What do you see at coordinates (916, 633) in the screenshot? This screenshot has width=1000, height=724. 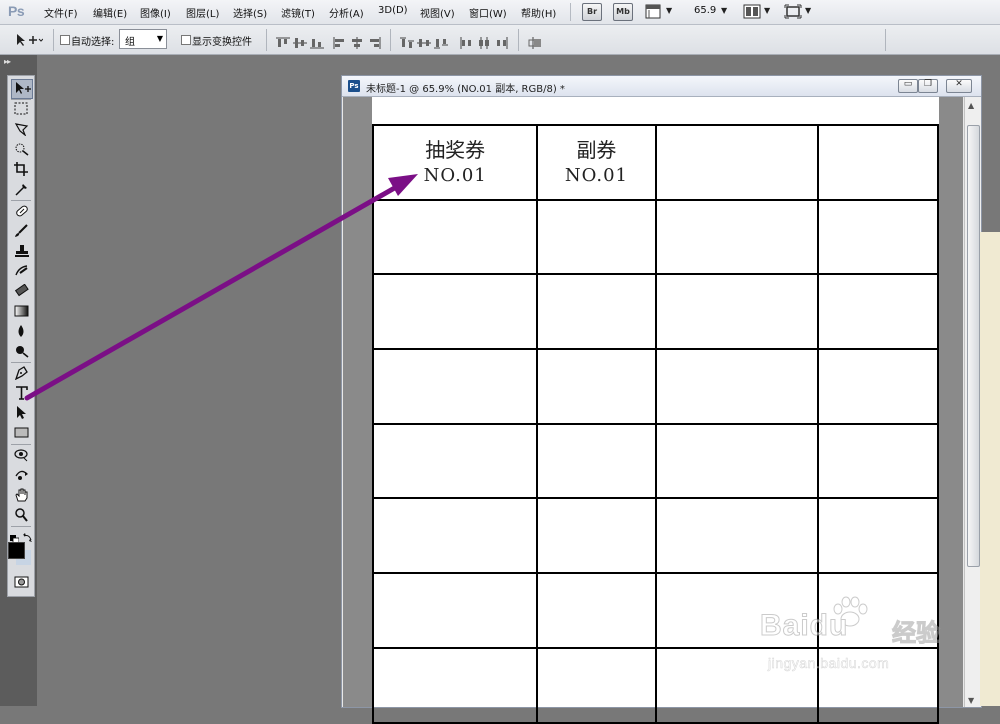 I see `watermark-brand-cn: 经验` at bounding box center [916, 633].